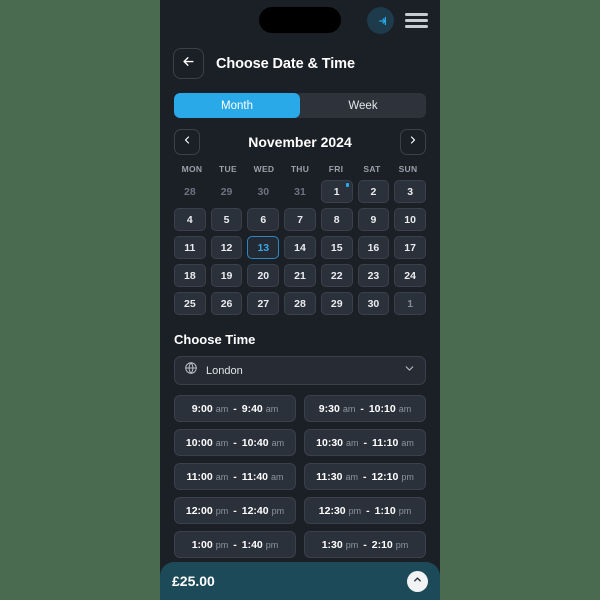 Image resolution: width=600 pixels, height=600 pixels. I want to click on calendar-day-number: 20, so click(263, 275).